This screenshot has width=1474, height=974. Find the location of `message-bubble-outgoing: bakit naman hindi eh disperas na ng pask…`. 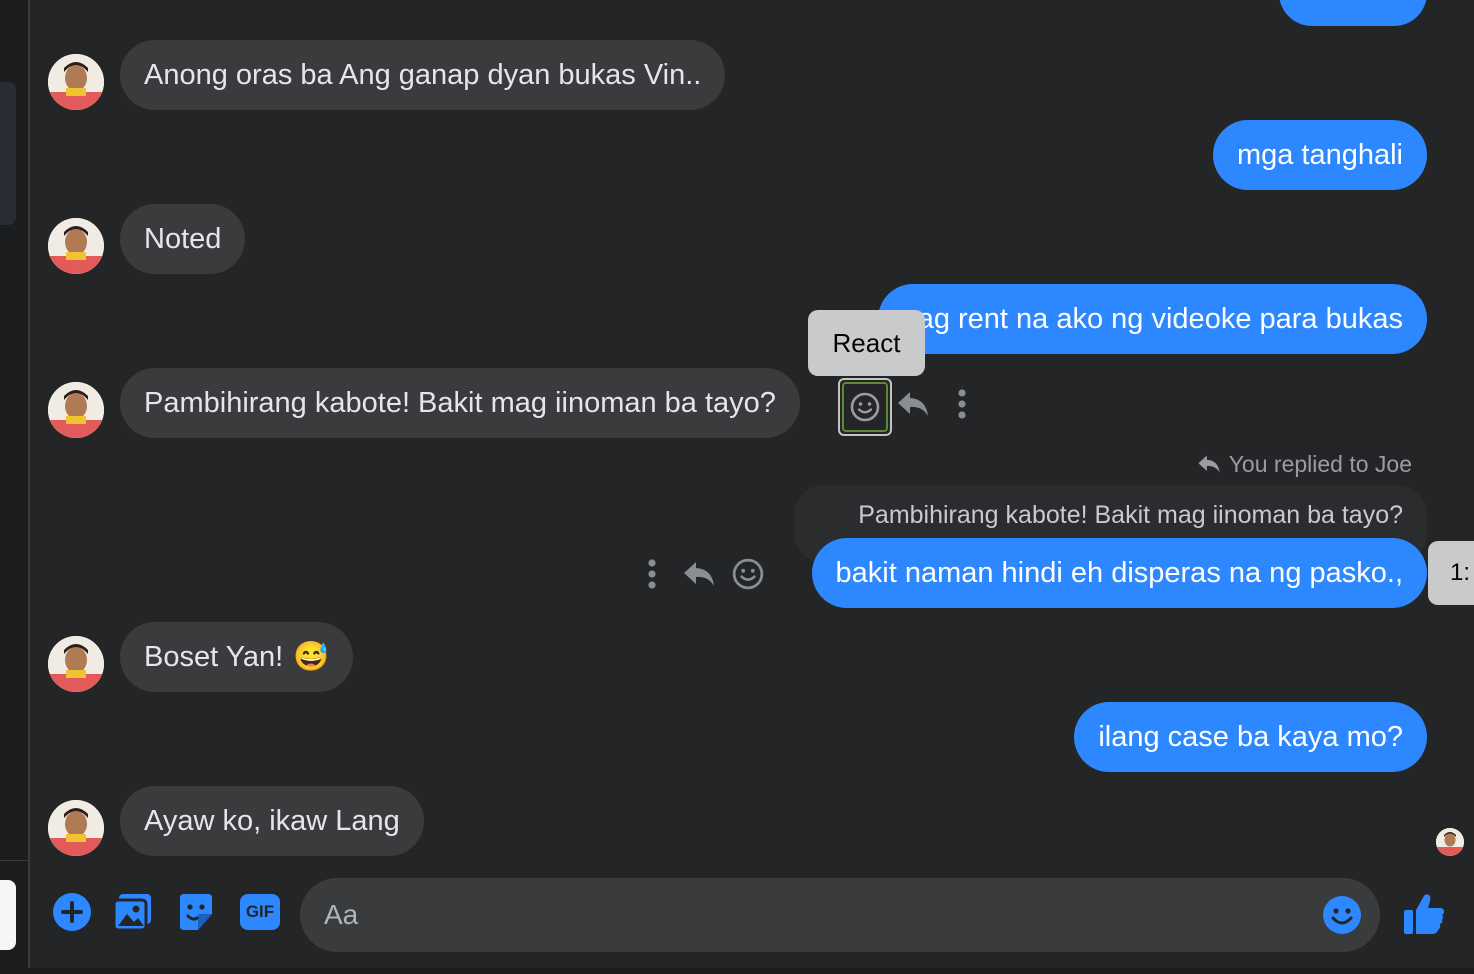

message-bubble-outgoing: bakit naman hindi eh disperas na ng pask… is located at coordinates (1119, 573).